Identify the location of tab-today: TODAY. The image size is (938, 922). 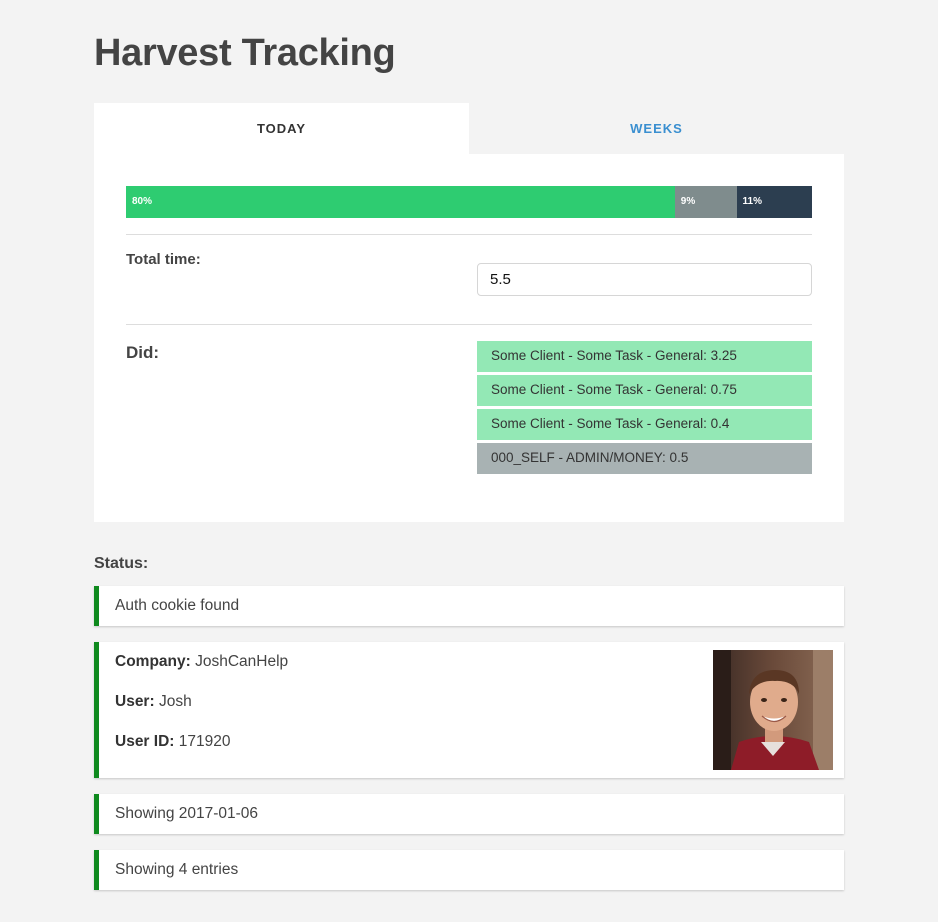
(281, 129).